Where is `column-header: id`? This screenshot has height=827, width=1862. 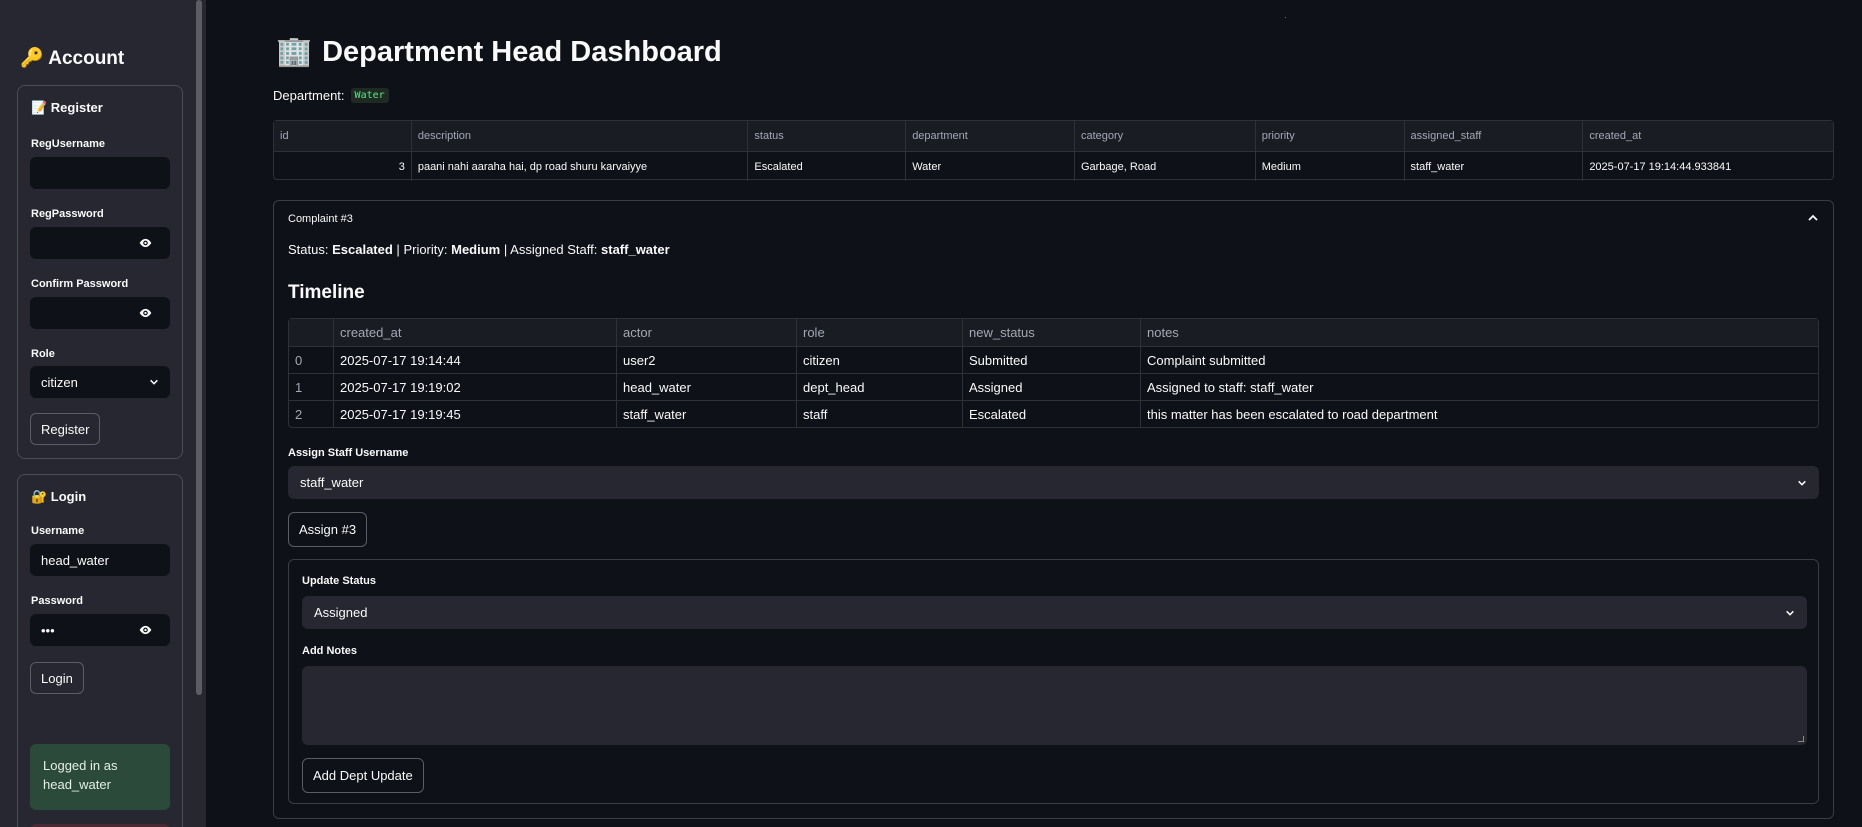
column-header: id is located at coordinates (343, 136).